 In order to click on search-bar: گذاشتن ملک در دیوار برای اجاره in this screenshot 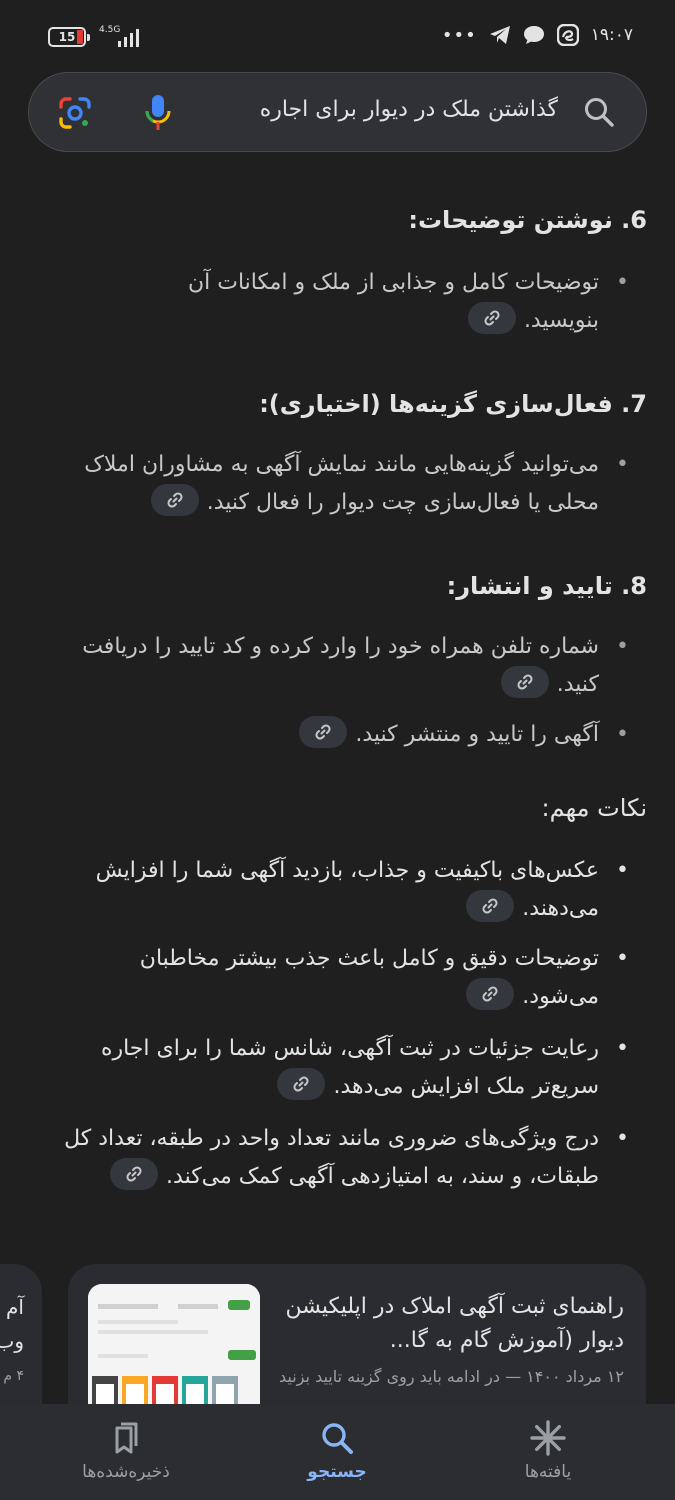, I will do `click(337, 112)`.